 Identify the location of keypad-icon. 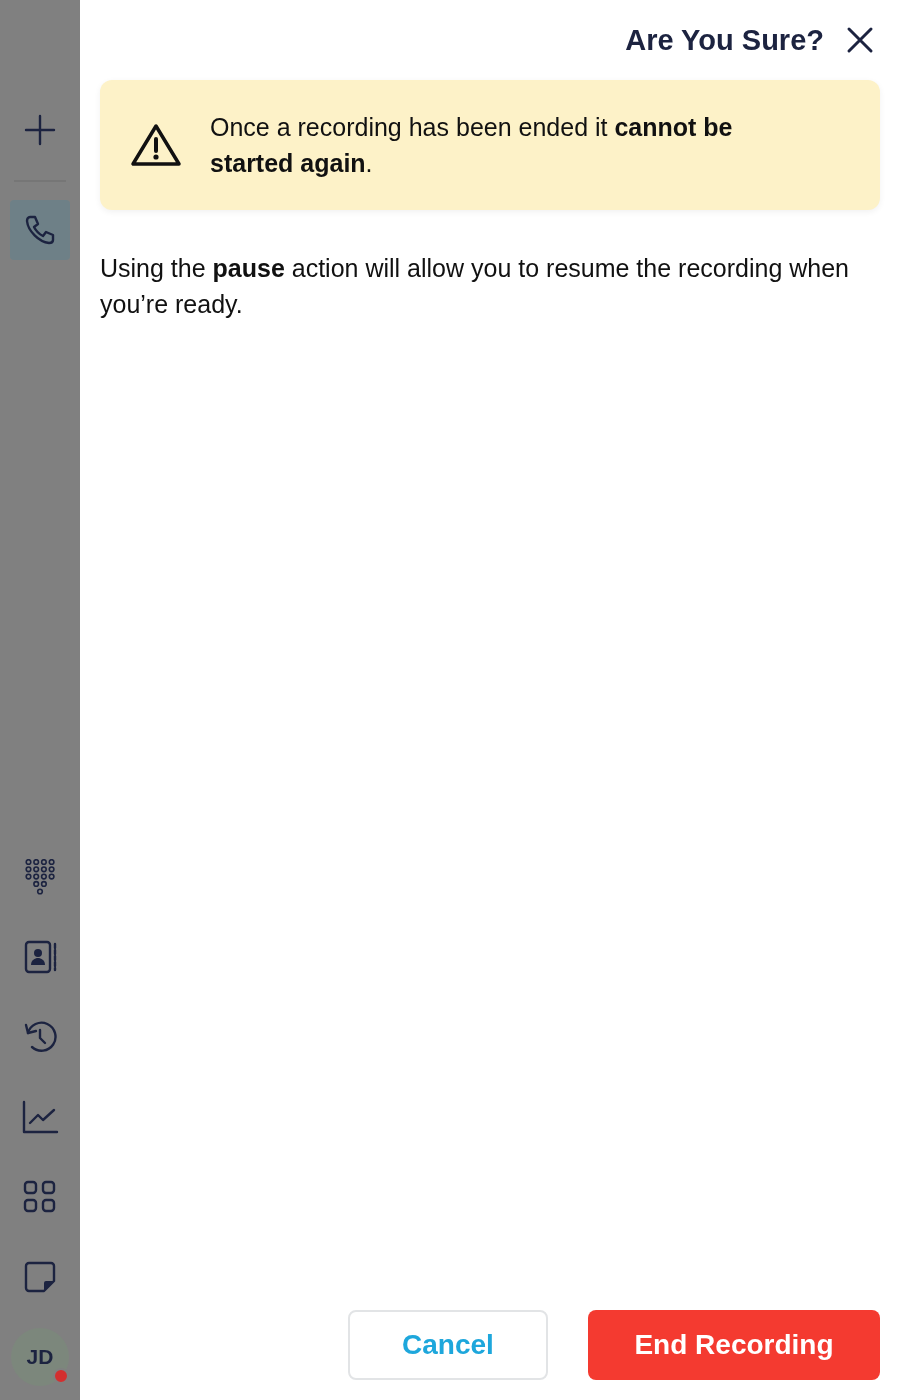
(40, 877).